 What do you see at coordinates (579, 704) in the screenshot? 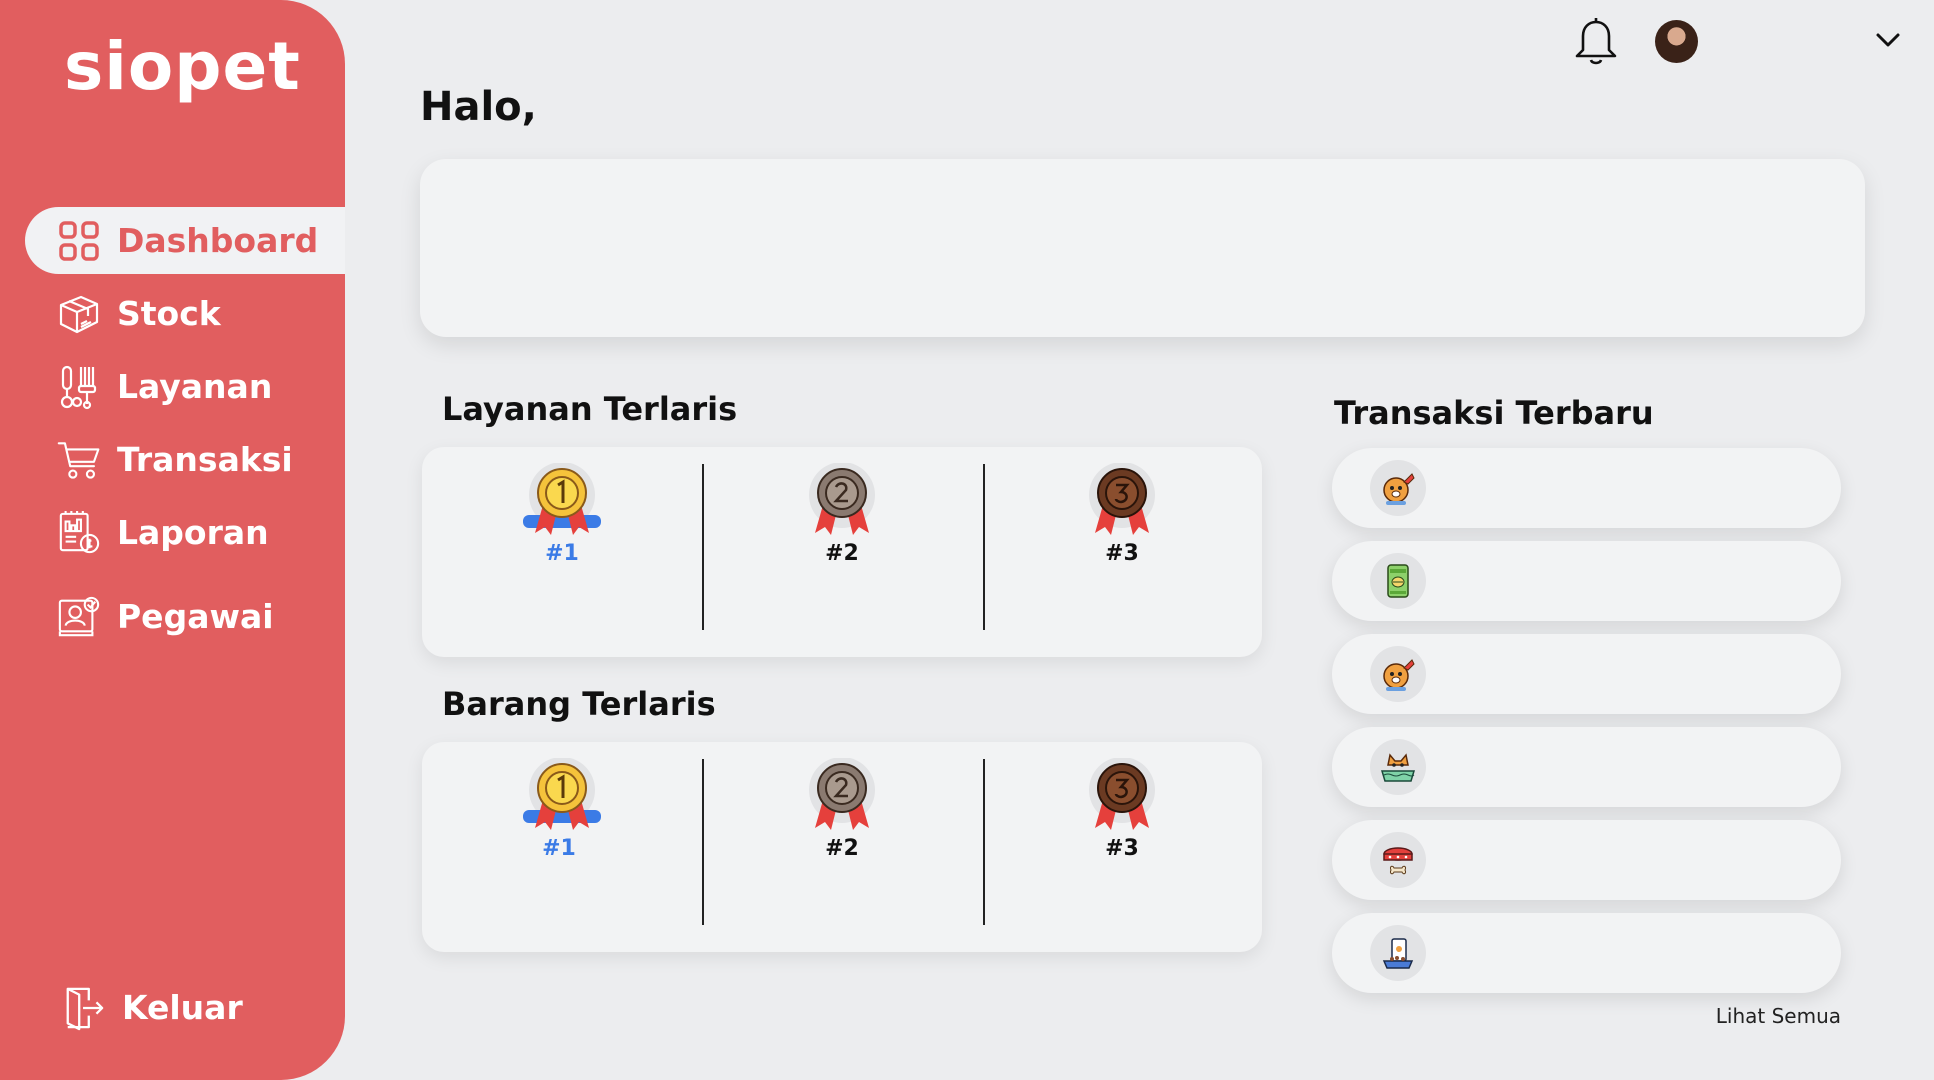
I see `barang-terlaris-title: Barang Terlaris` at bounding box center [579, 704].